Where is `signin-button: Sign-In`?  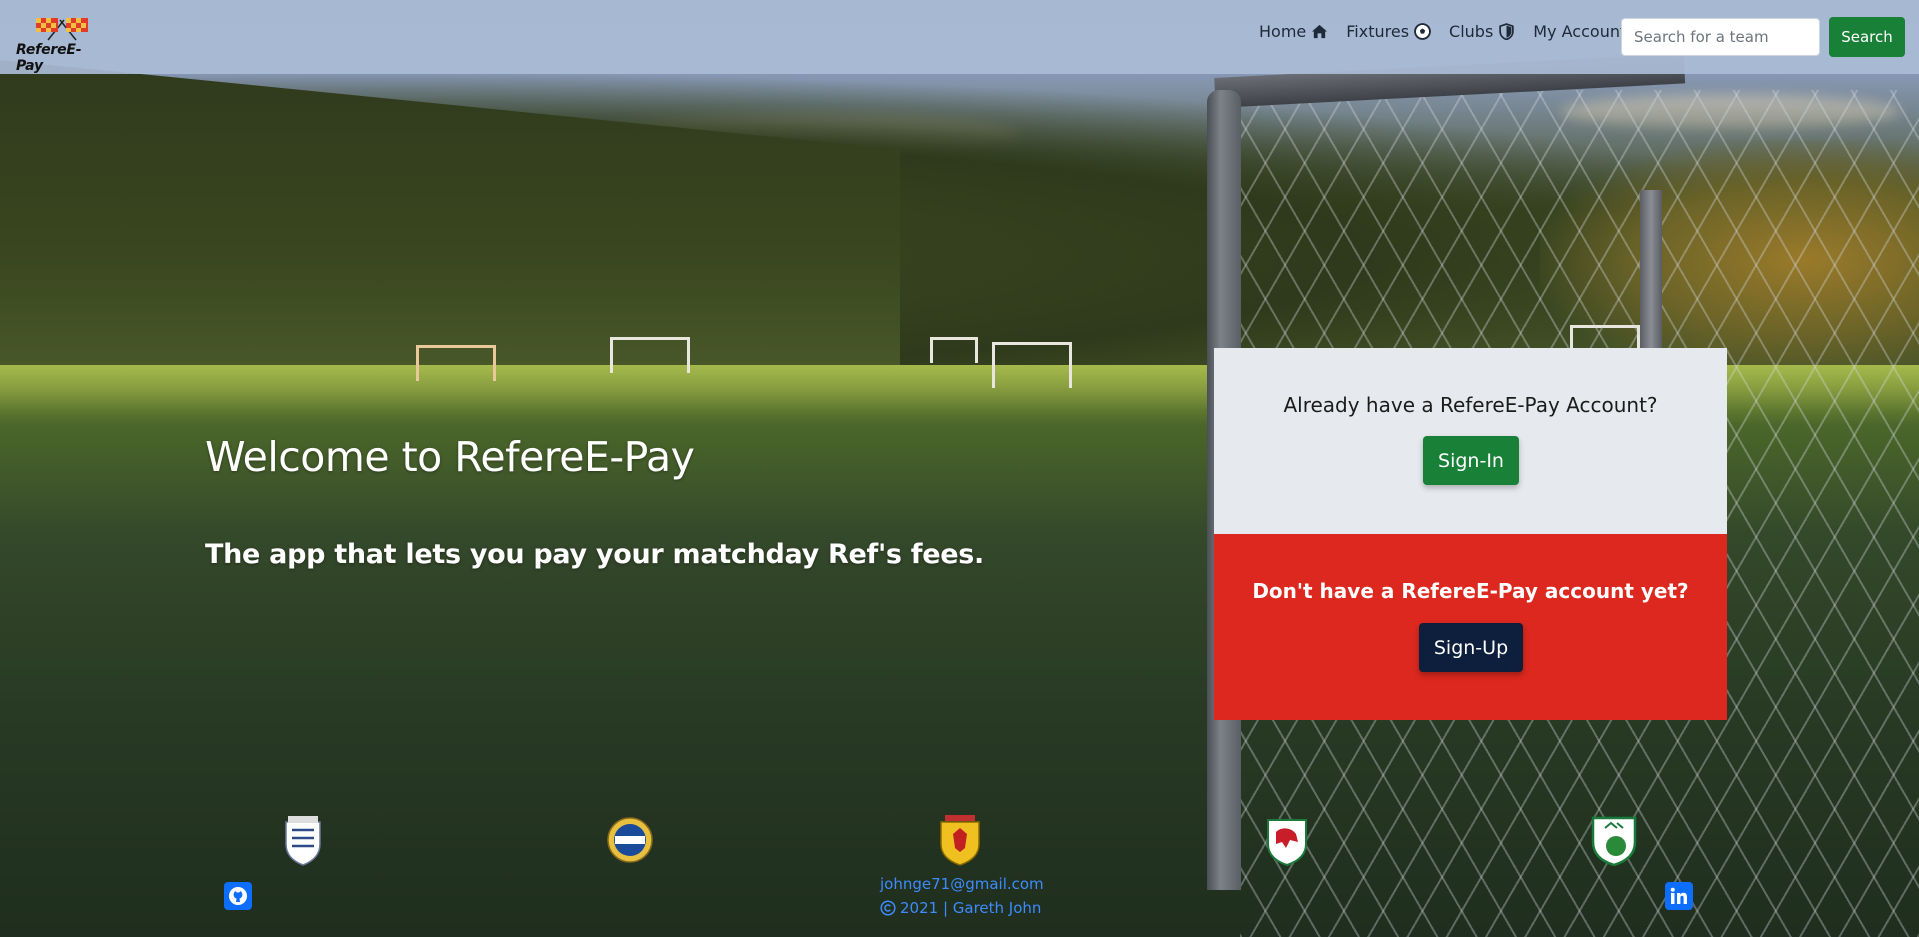
signin-button: Sign-In is located at coordinates (1471, 460).